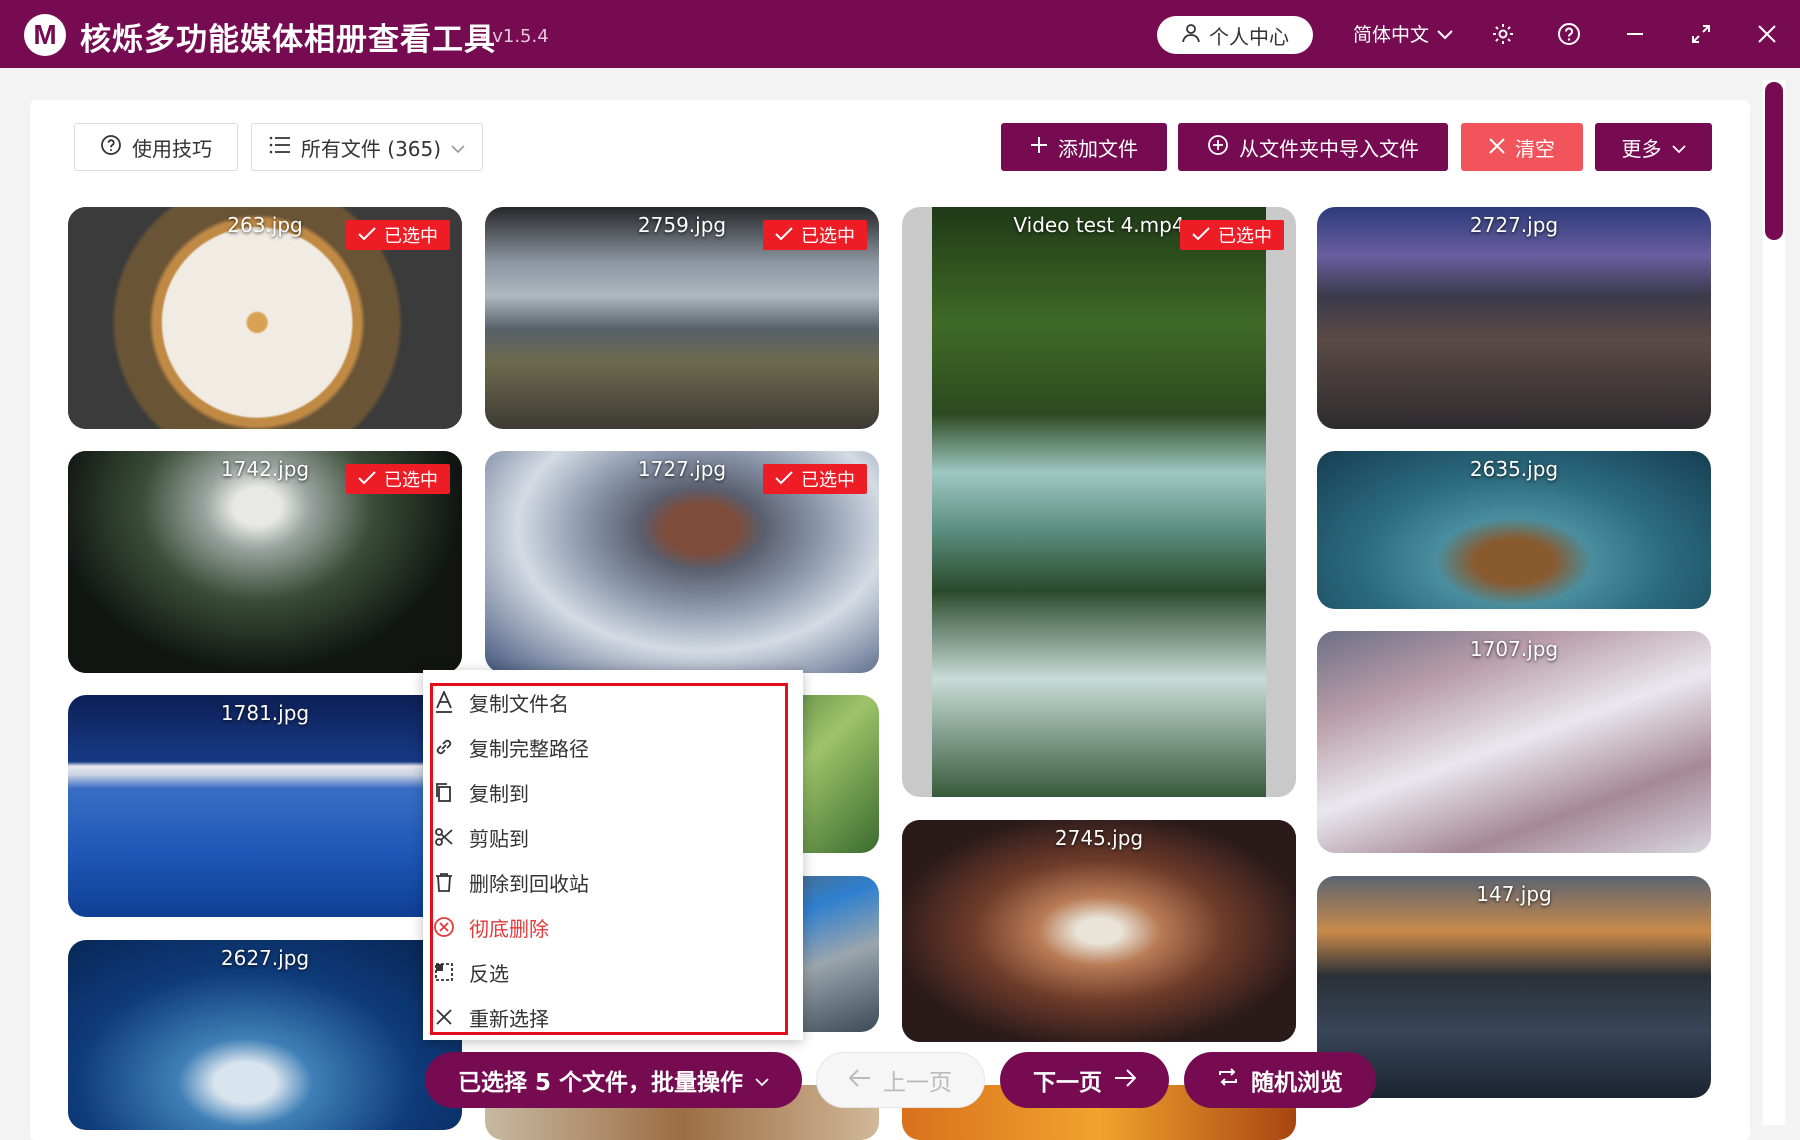  Describe the element at coordinates (367, 147) in the screenshot. I see `file-filter-select: 所有文件 (365)` at that location.